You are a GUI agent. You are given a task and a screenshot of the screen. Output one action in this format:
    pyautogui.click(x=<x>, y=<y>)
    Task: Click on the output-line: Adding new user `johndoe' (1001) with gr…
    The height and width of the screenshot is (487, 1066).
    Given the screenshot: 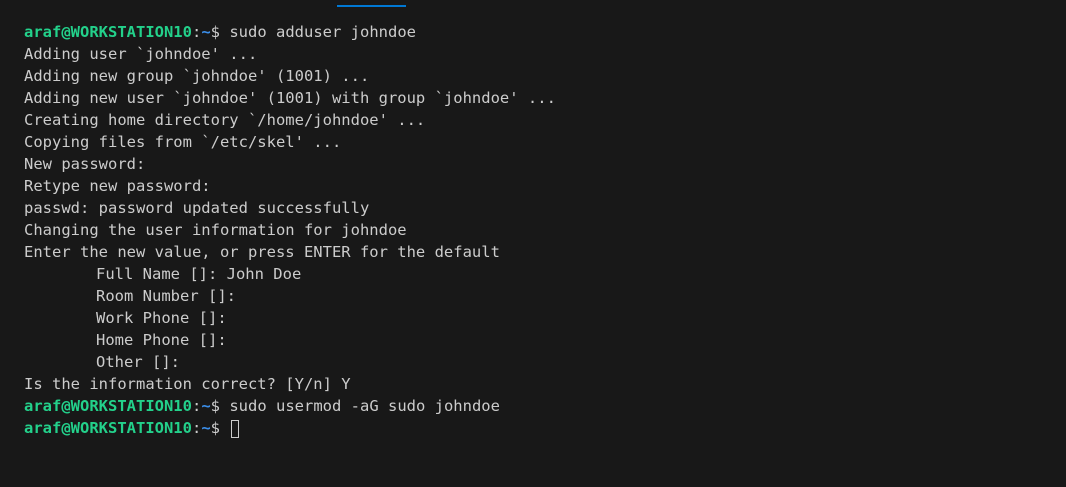 What is the action you would take?
    pyautogui.click(x=290, y=98)
    